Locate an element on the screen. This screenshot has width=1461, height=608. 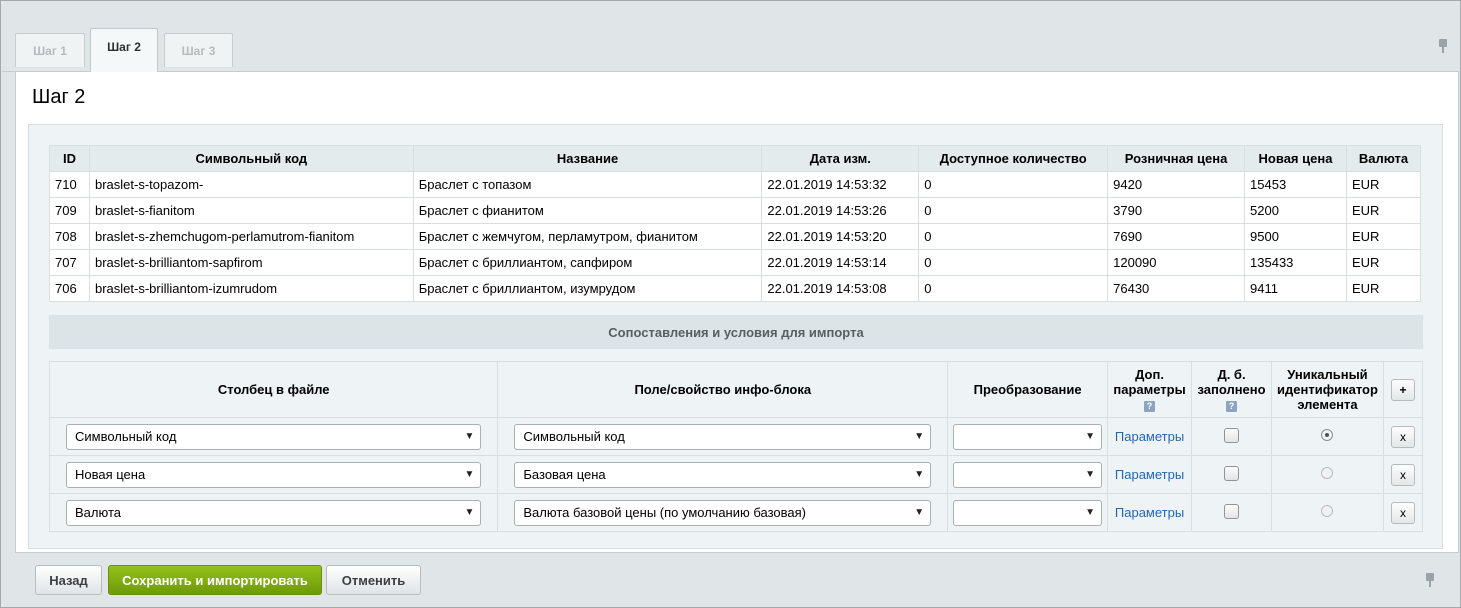
tab-bar: Шаг 1 Шаг 2 Шаг 3 is located at coordinates (730, 38).